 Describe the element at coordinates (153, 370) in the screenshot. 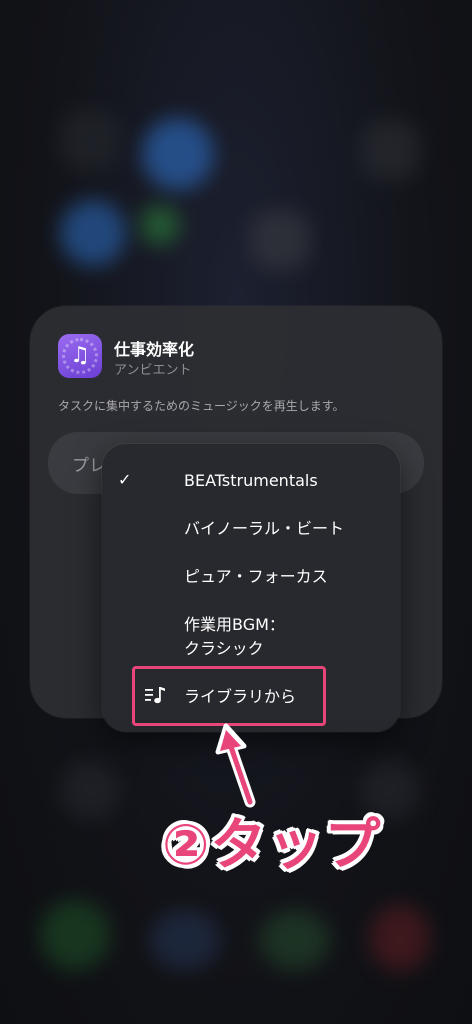

I see `app-subtitle: アンビエント` at that location.